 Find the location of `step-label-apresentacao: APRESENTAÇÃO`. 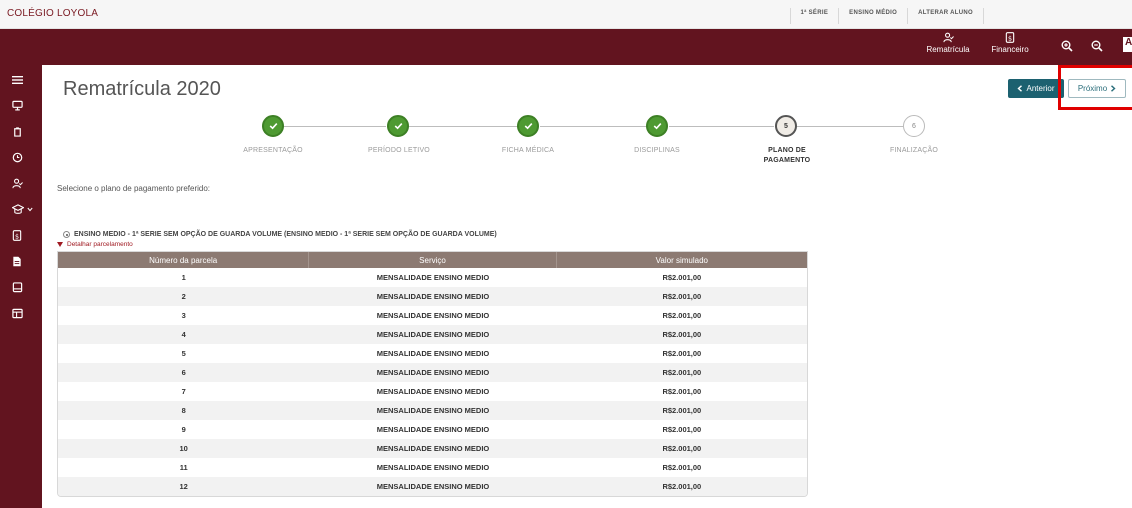

step-label-apresentacao: APRESENTAÇÃO is located at coordinates (273, 150).